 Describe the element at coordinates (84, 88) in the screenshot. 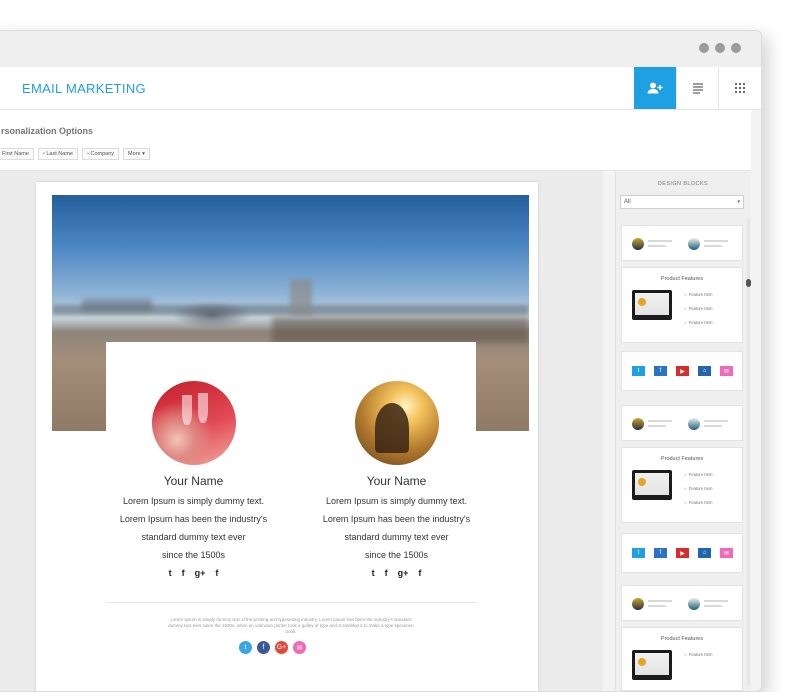

I see `app-title: EMAIL MARKETING` at that location.